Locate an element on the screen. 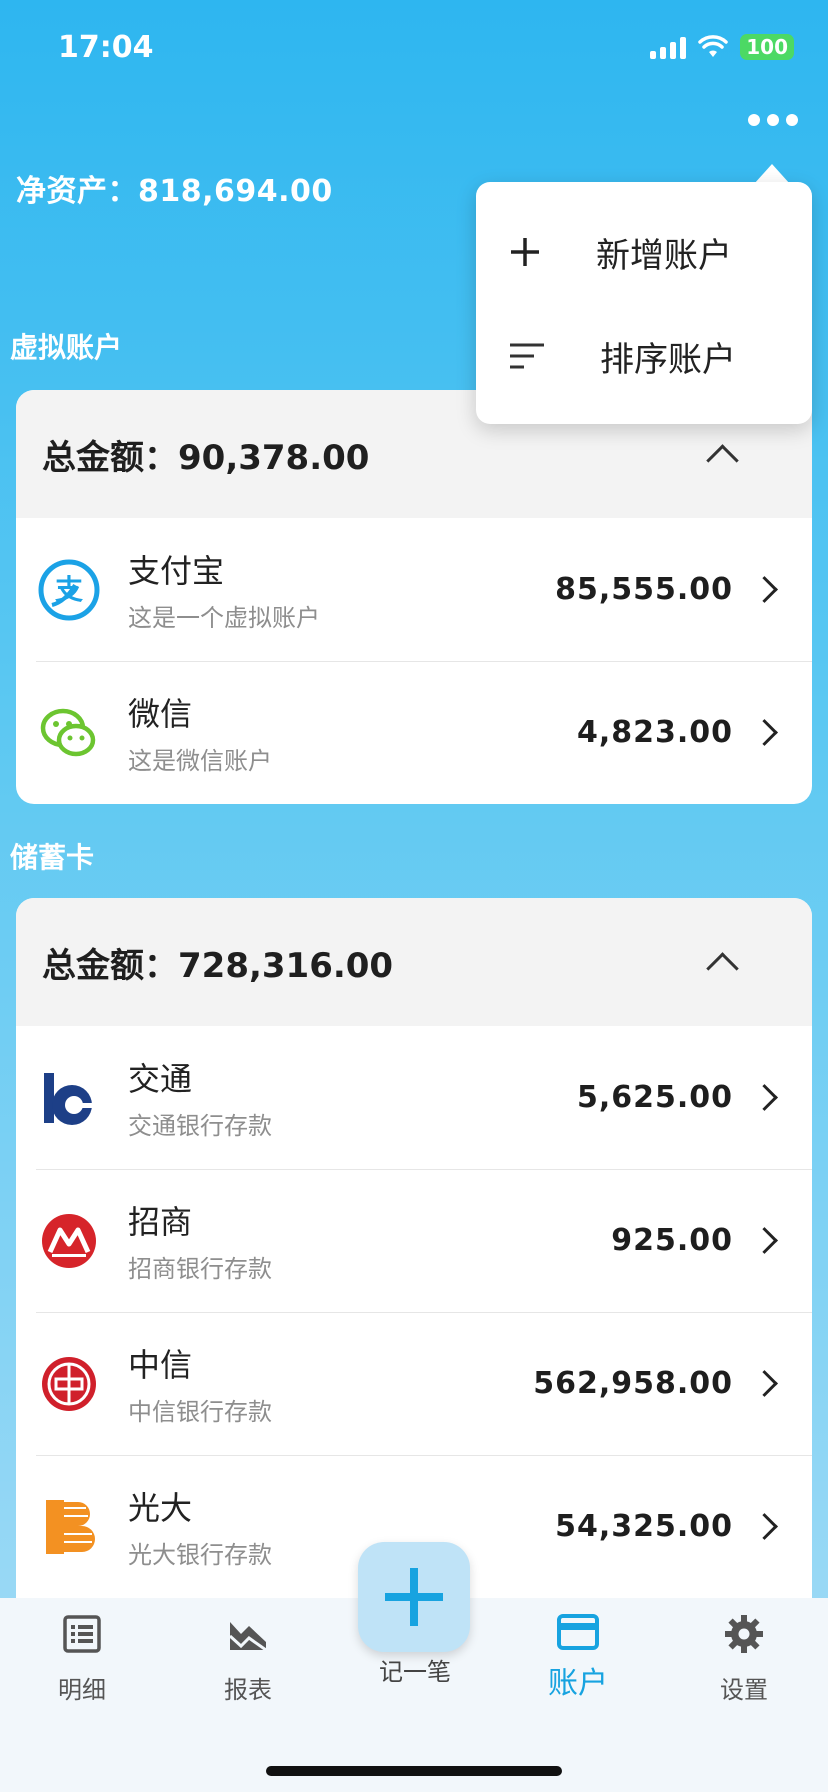 This screenshot has height=1792, width=828. sort-icon is located at coordinates (527, 356).